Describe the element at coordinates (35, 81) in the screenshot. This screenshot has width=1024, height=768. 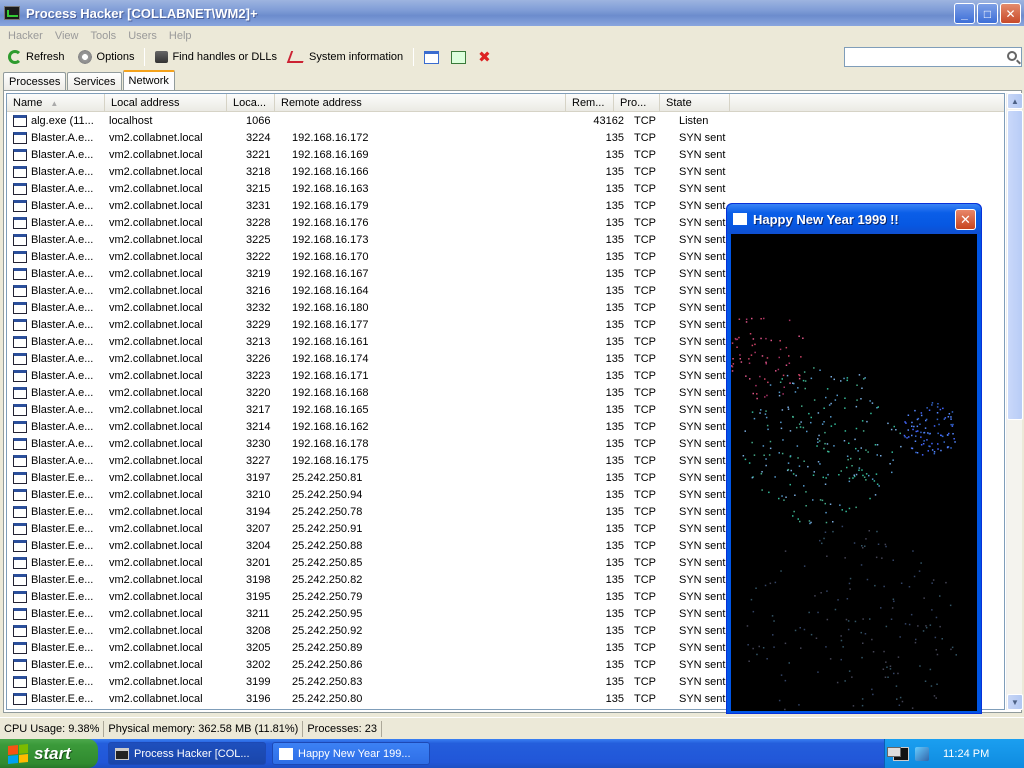
I see `tab-processes: Processes` at that location.